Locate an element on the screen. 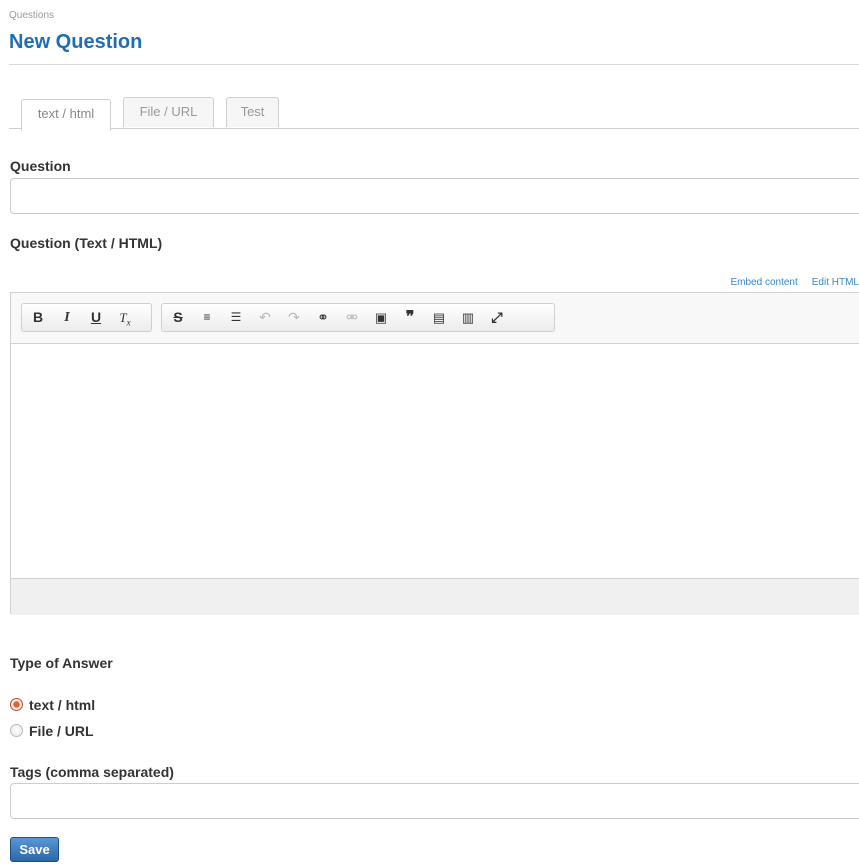 This screenshot has width=859, height=865. question-label: Question is located at coordinates (40, 166).